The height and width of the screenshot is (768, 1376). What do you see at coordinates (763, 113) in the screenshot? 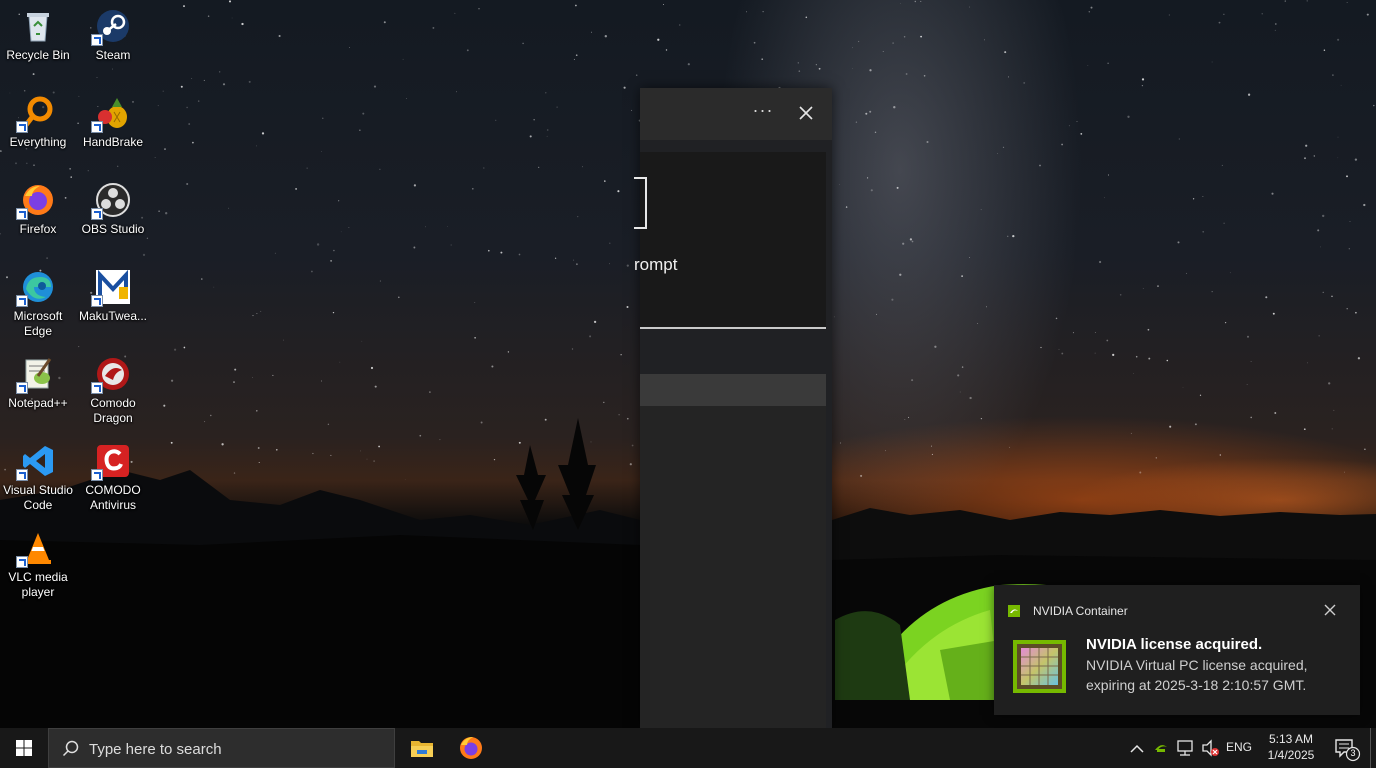
I see `more-options-button: ···` at bounding box center [763, 113].